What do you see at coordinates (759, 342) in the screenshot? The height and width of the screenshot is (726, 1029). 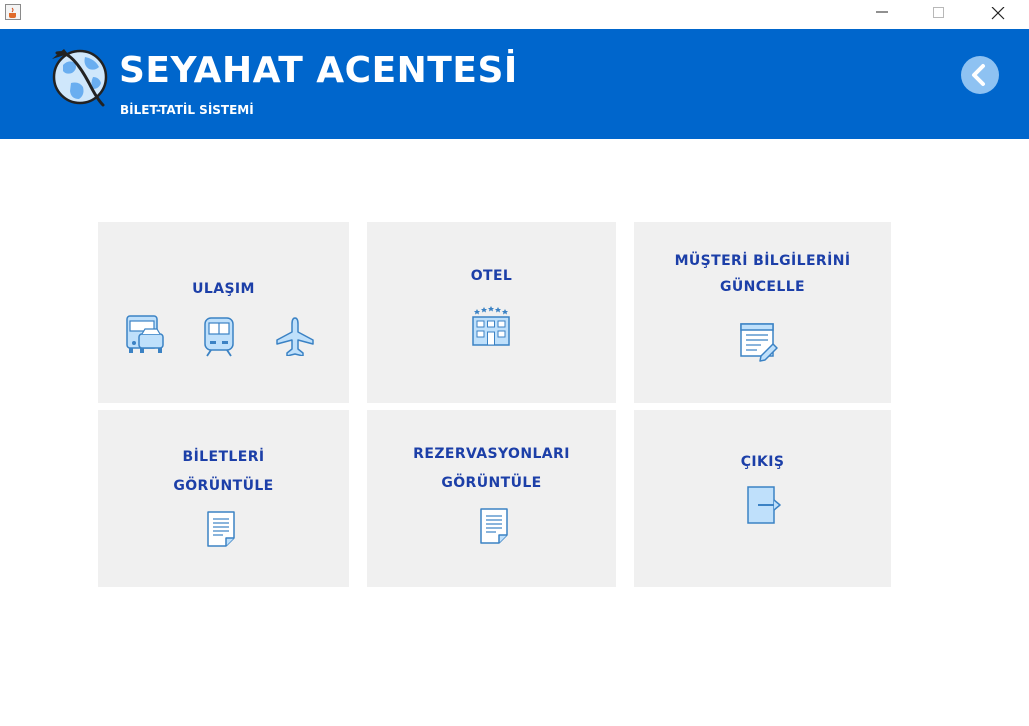 I see `edit-document-icon` at bounding box center [759, 342].